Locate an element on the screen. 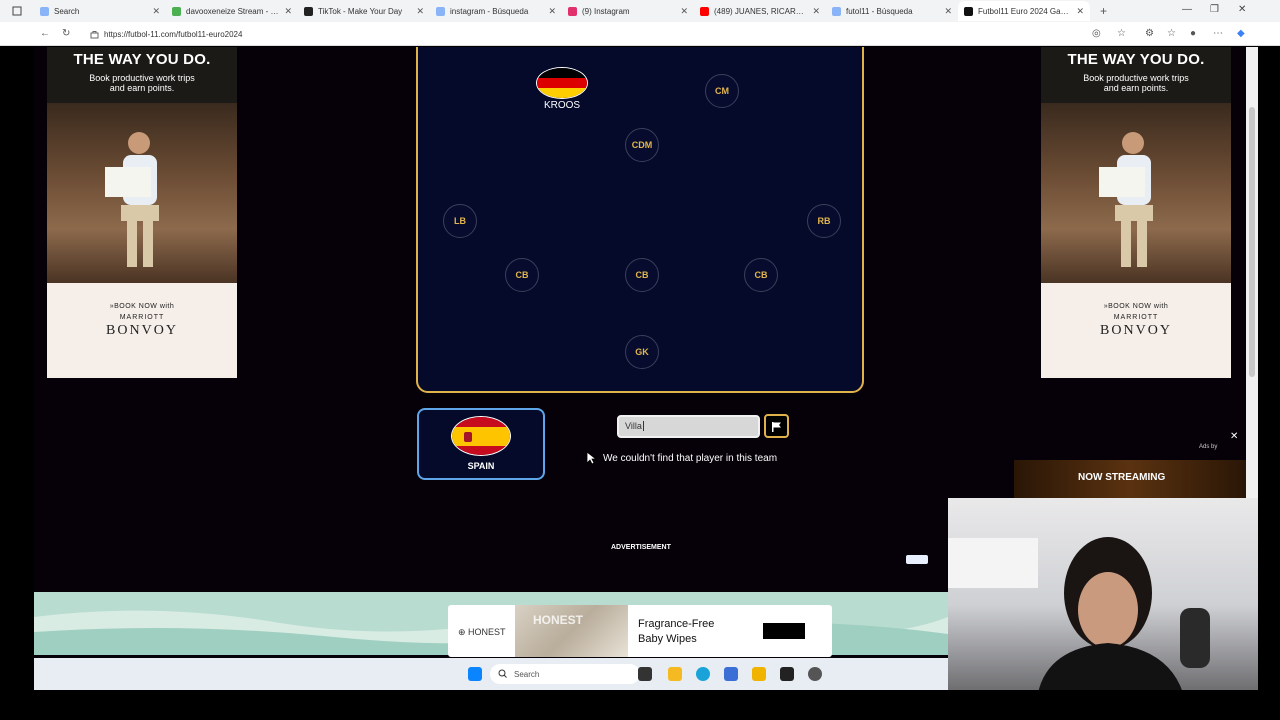  more-menu-icon: ⋯ is located at coordinates (1218, 33).